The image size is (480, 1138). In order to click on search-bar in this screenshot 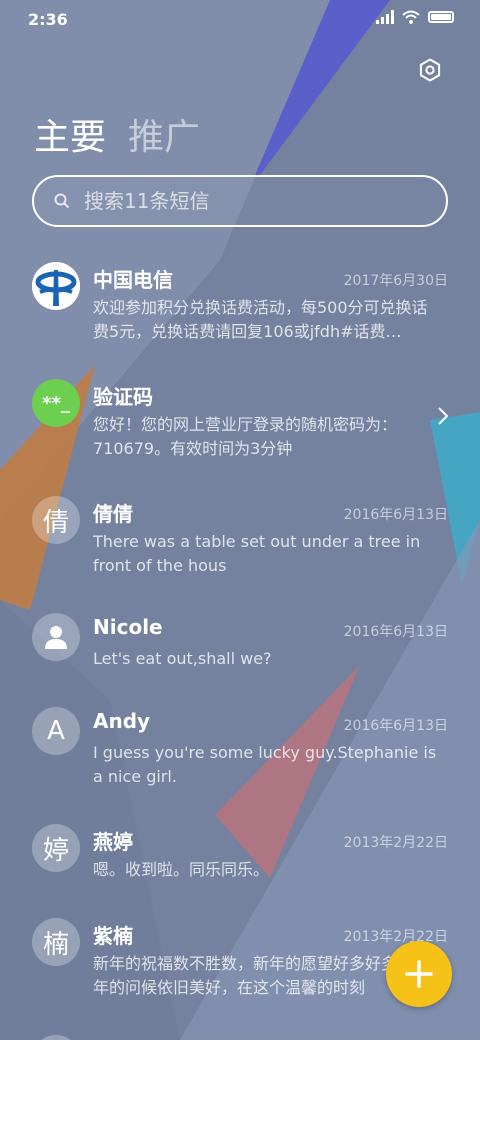, I will do `click(240, 201)`.